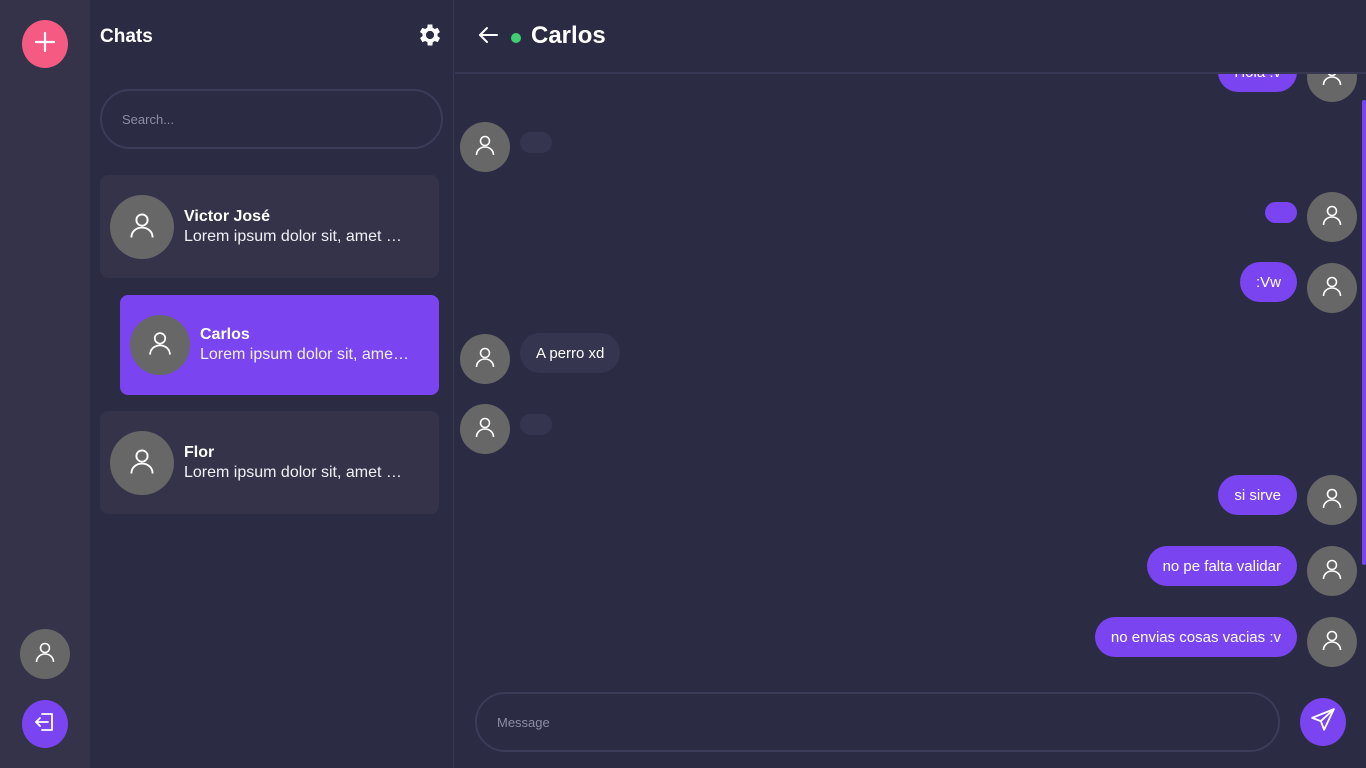 Image resolution: width=1366 pixels, height=768 pixels. Describe the element at coordinates (516, 38) in the screenshot. I see `online-status-indicator` at that location.